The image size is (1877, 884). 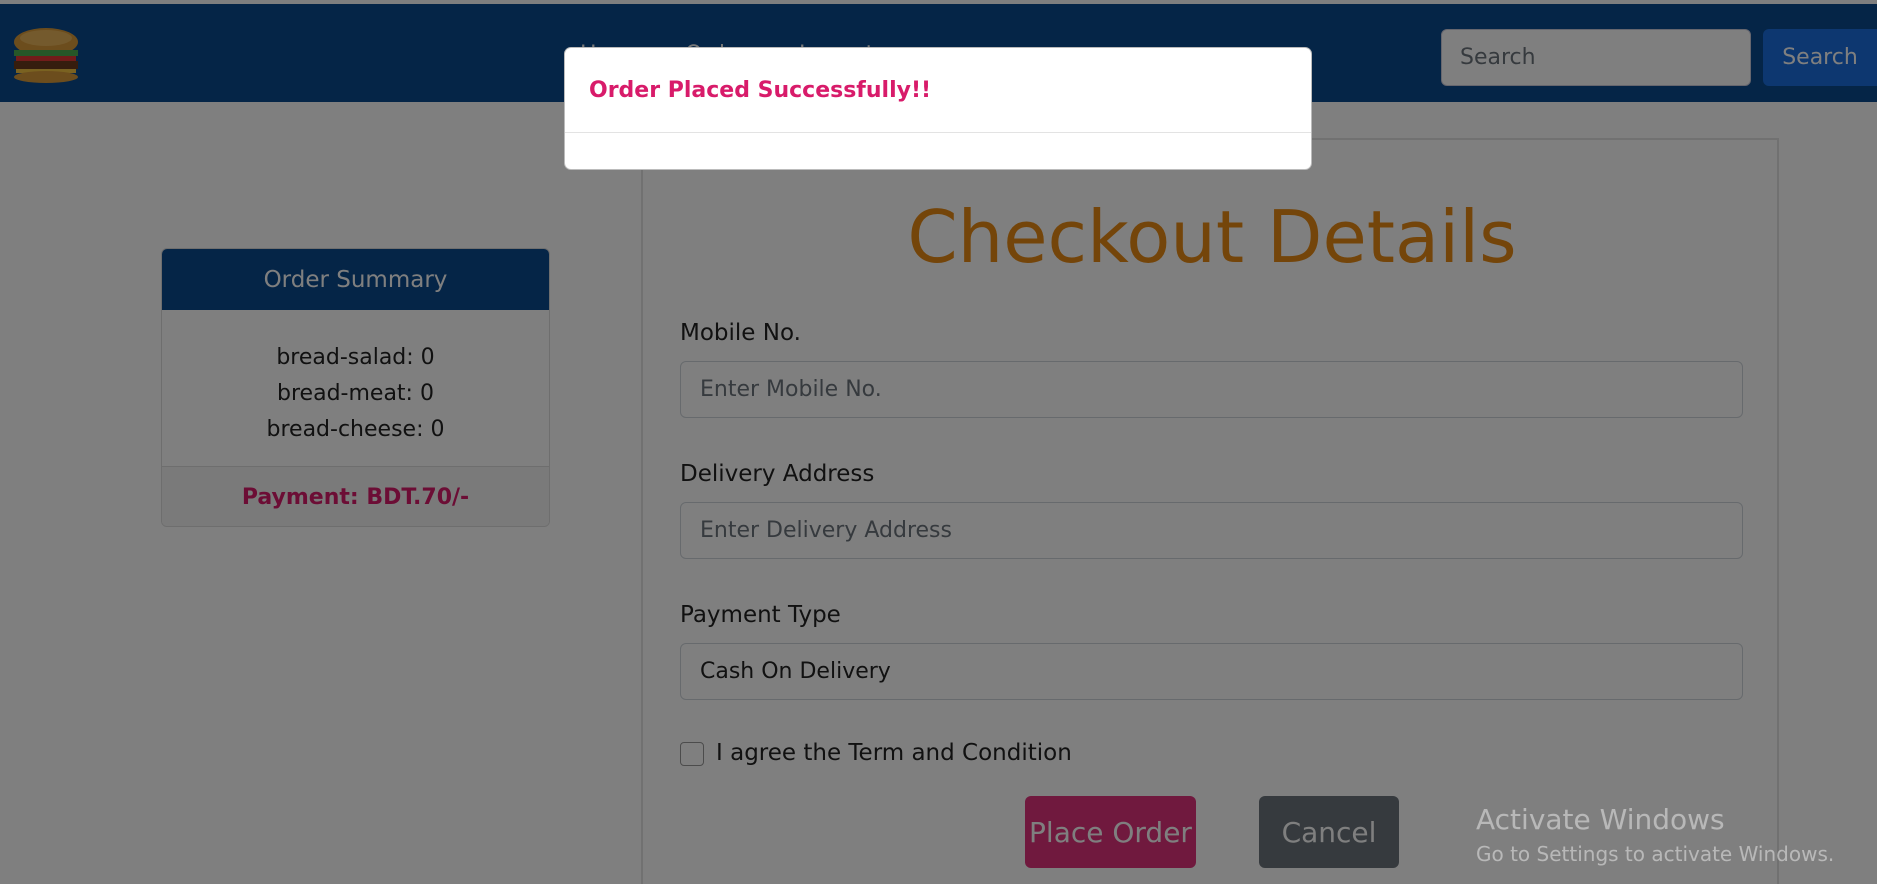 What do you see at coordinates (1600, 819) in the screenshot?
I see `watermark-title: Activate Windows` at bounding box center [1600, 819].